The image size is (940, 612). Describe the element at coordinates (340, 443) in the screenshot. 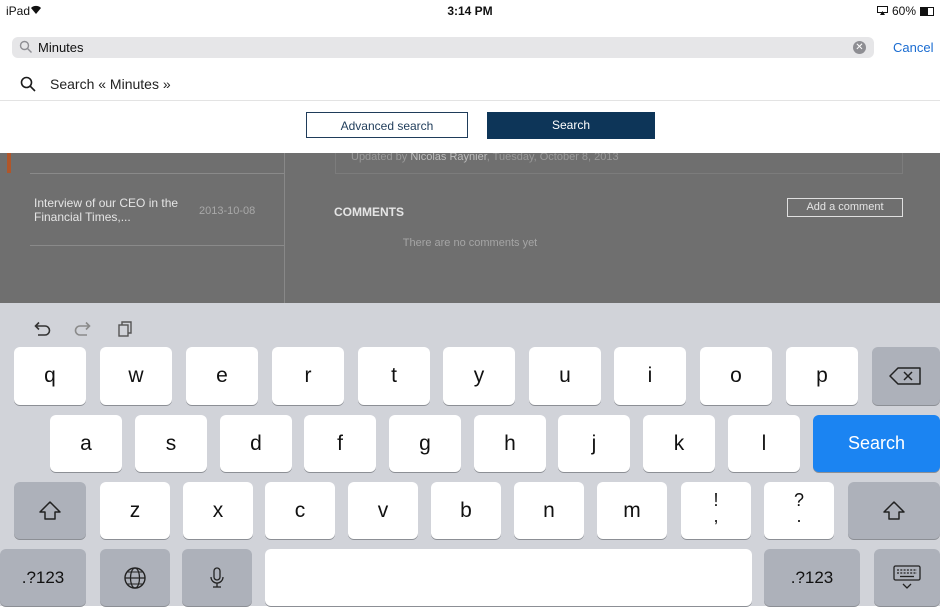

I see `key-f: f` at that location.